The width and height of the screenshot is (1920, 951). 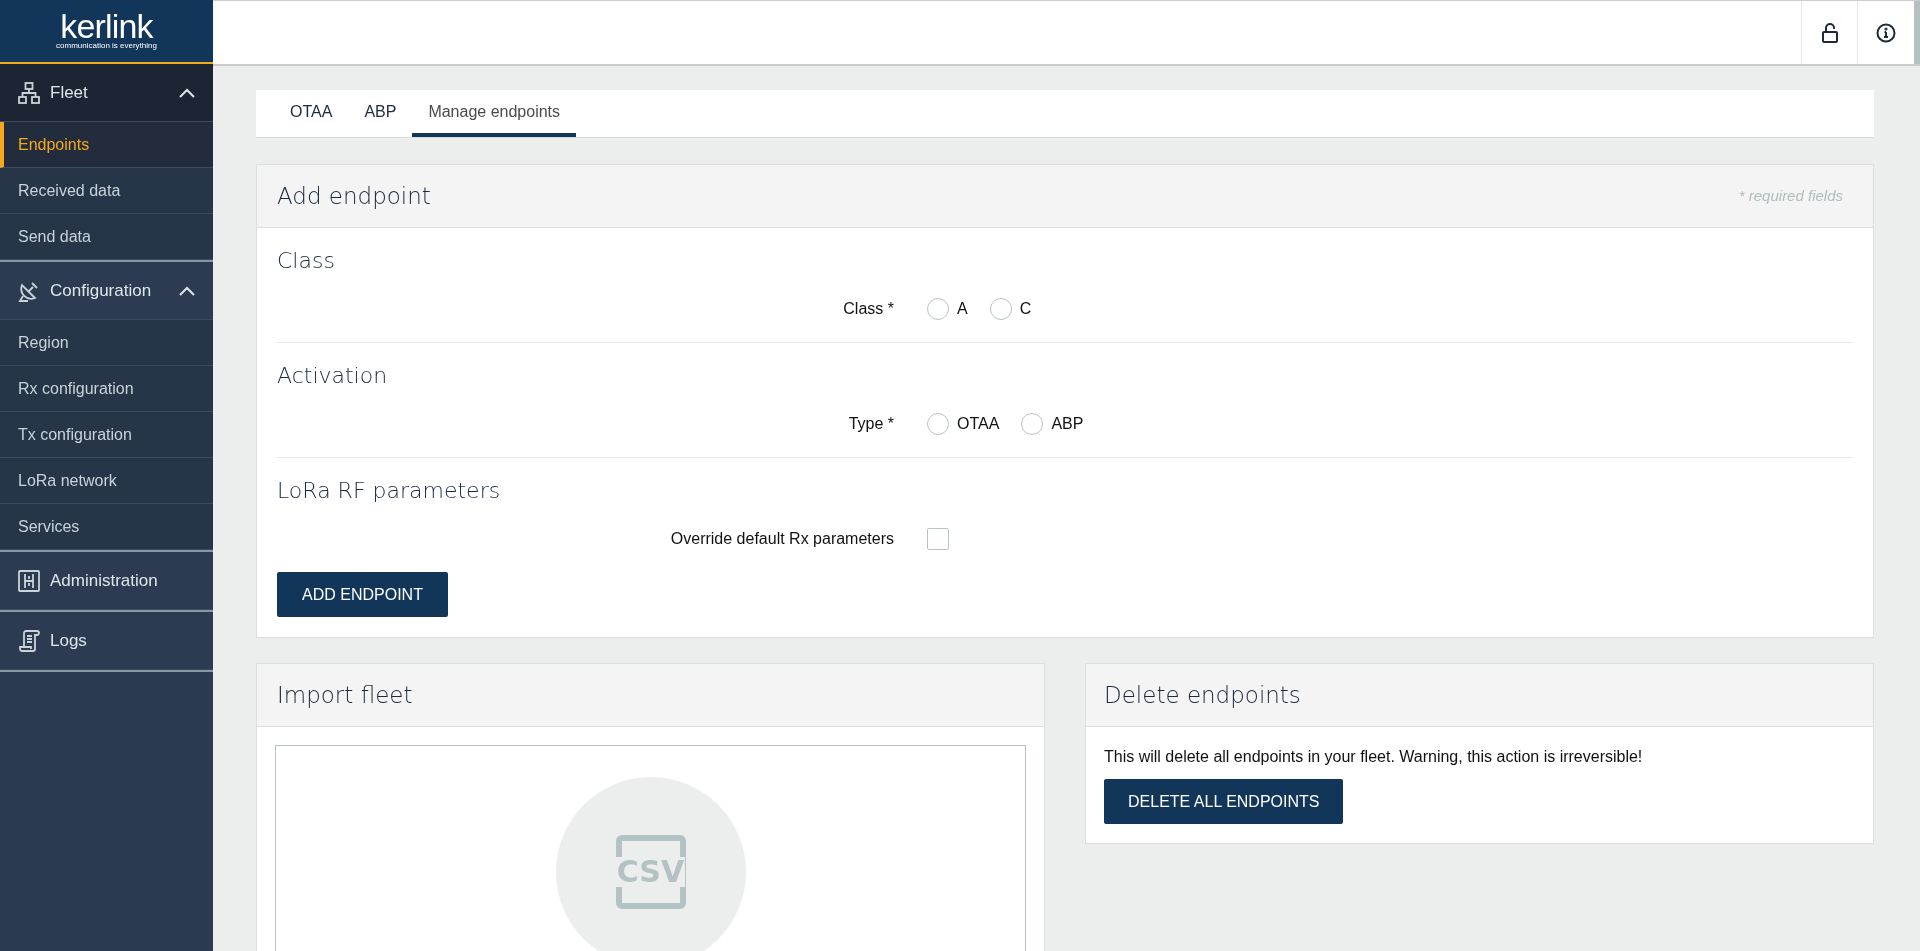 I want to click on logo: kerlink communication is everything, so click(x=106, y=32).